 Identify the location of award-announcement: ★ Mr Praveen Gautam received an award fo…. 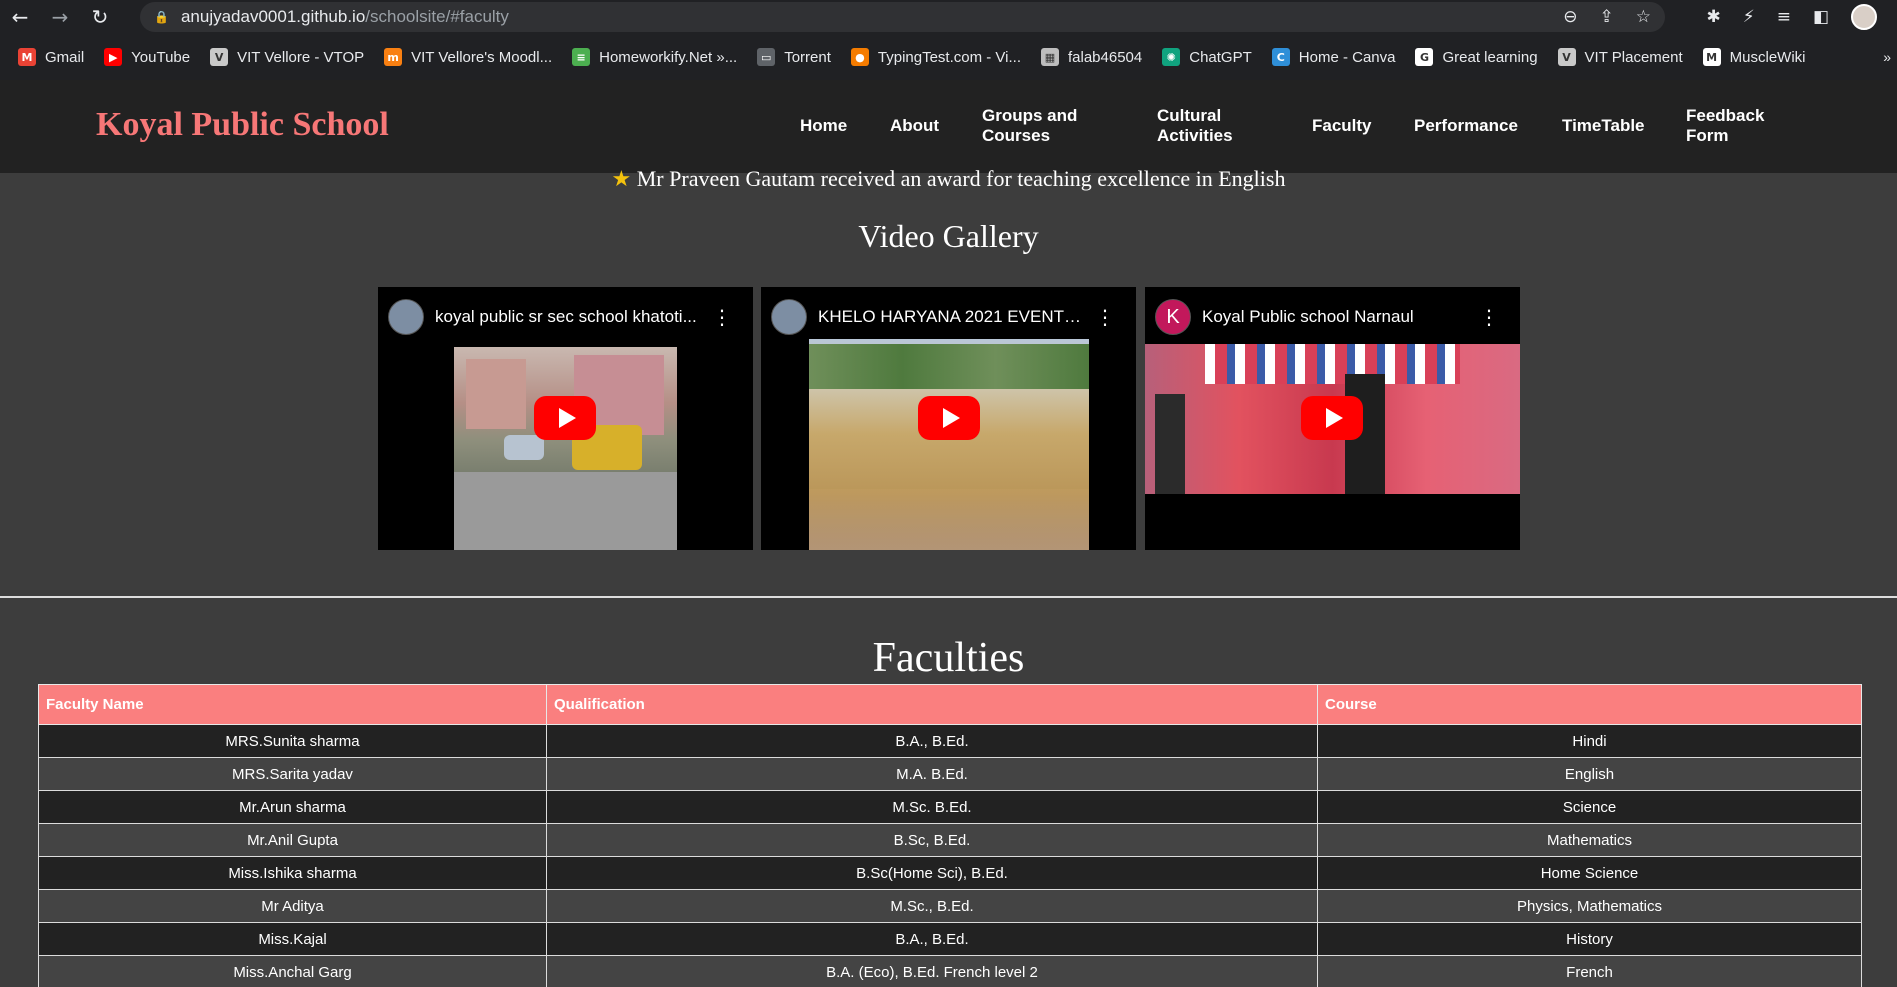
(948, 179).